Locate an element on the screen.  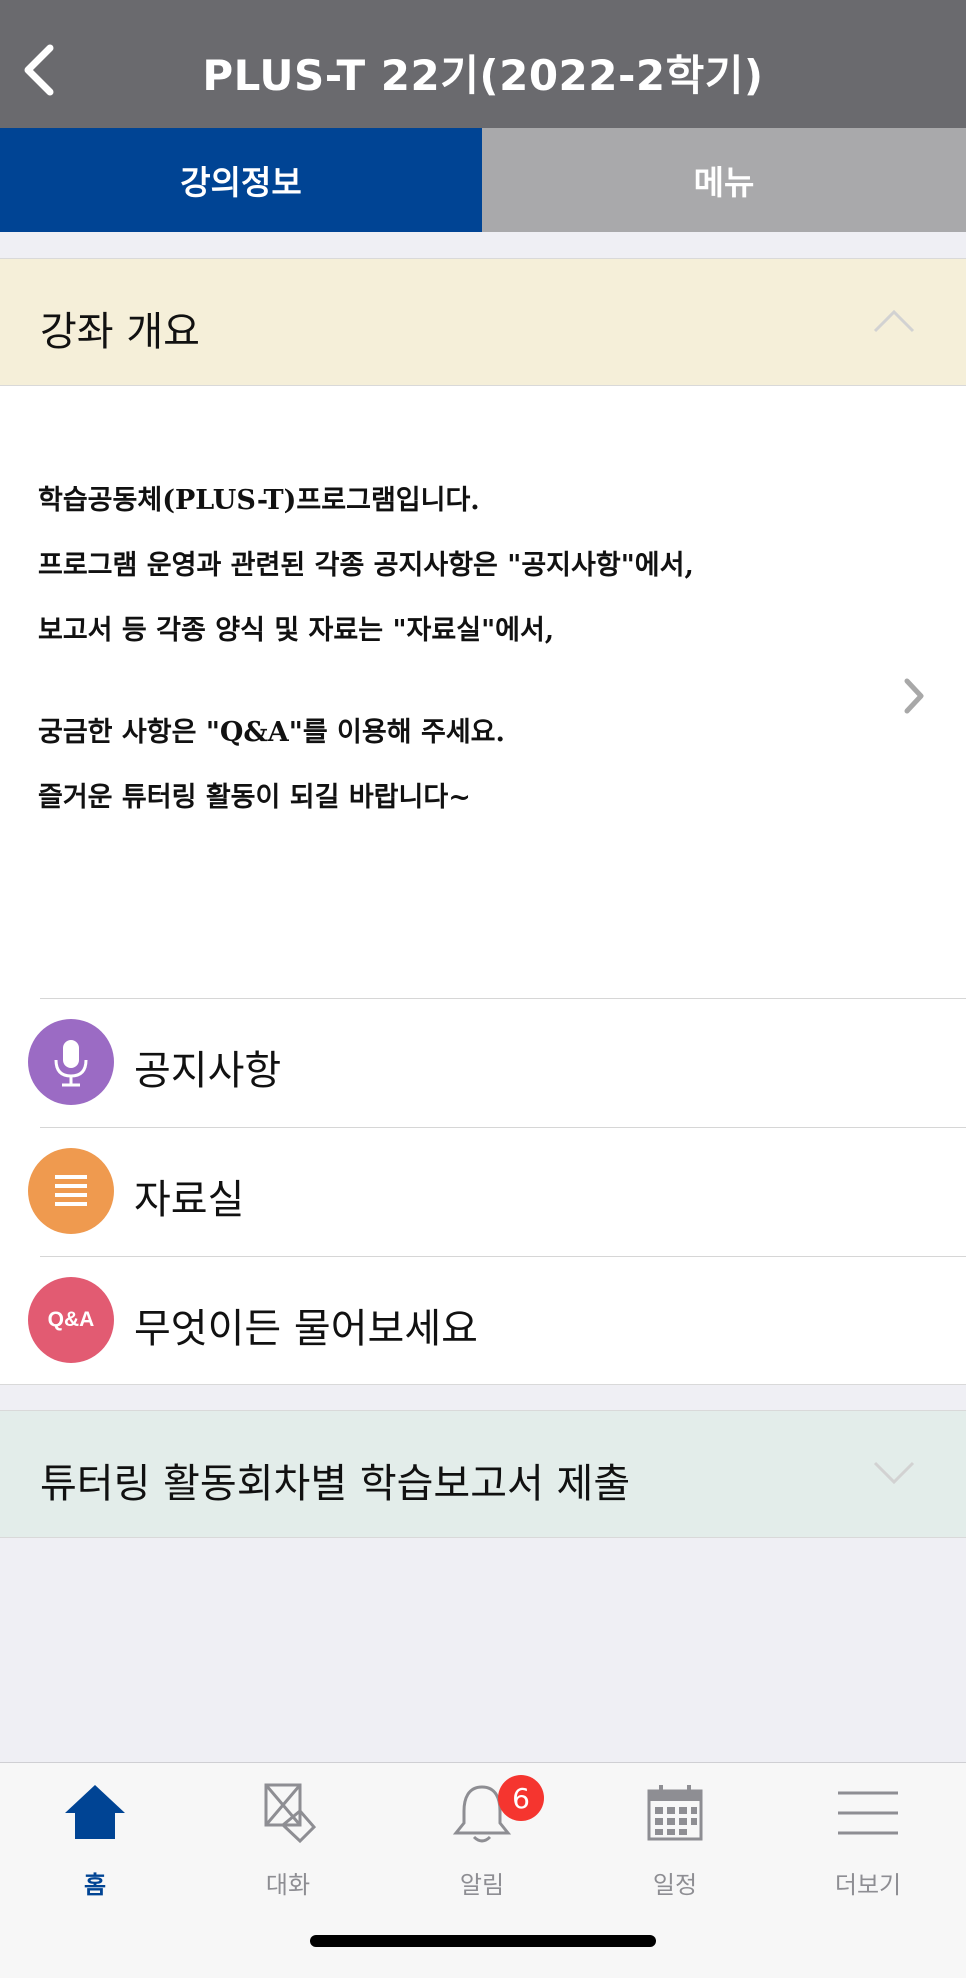
tab-menu: 메뉴 is located at coordinates (724, 180).